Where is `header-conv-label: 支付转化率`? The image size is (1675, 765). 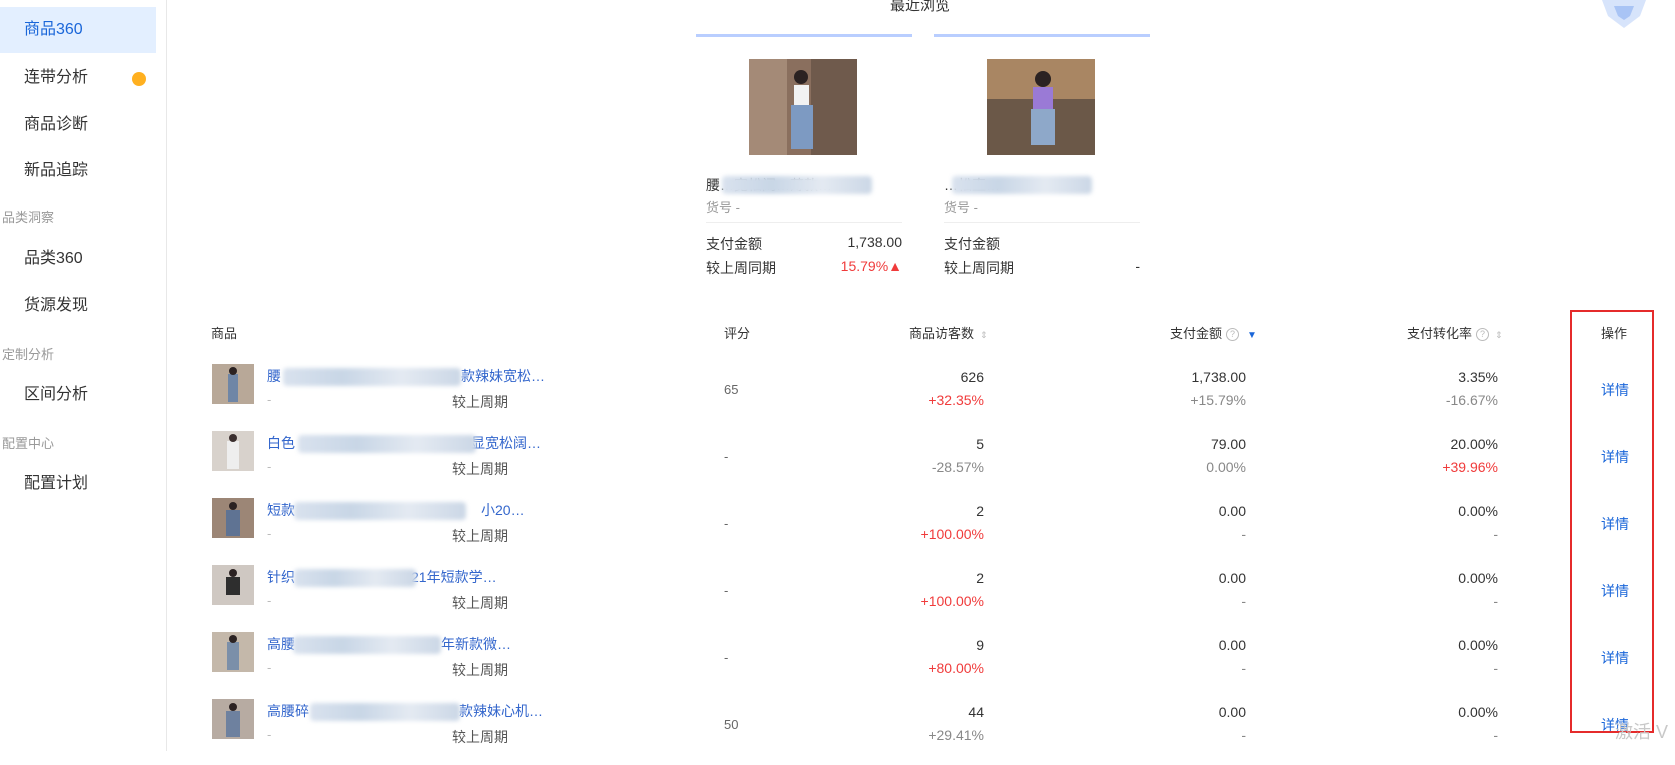
header-conv-label: 支付转化率 is located at coordinates (1440, 333).